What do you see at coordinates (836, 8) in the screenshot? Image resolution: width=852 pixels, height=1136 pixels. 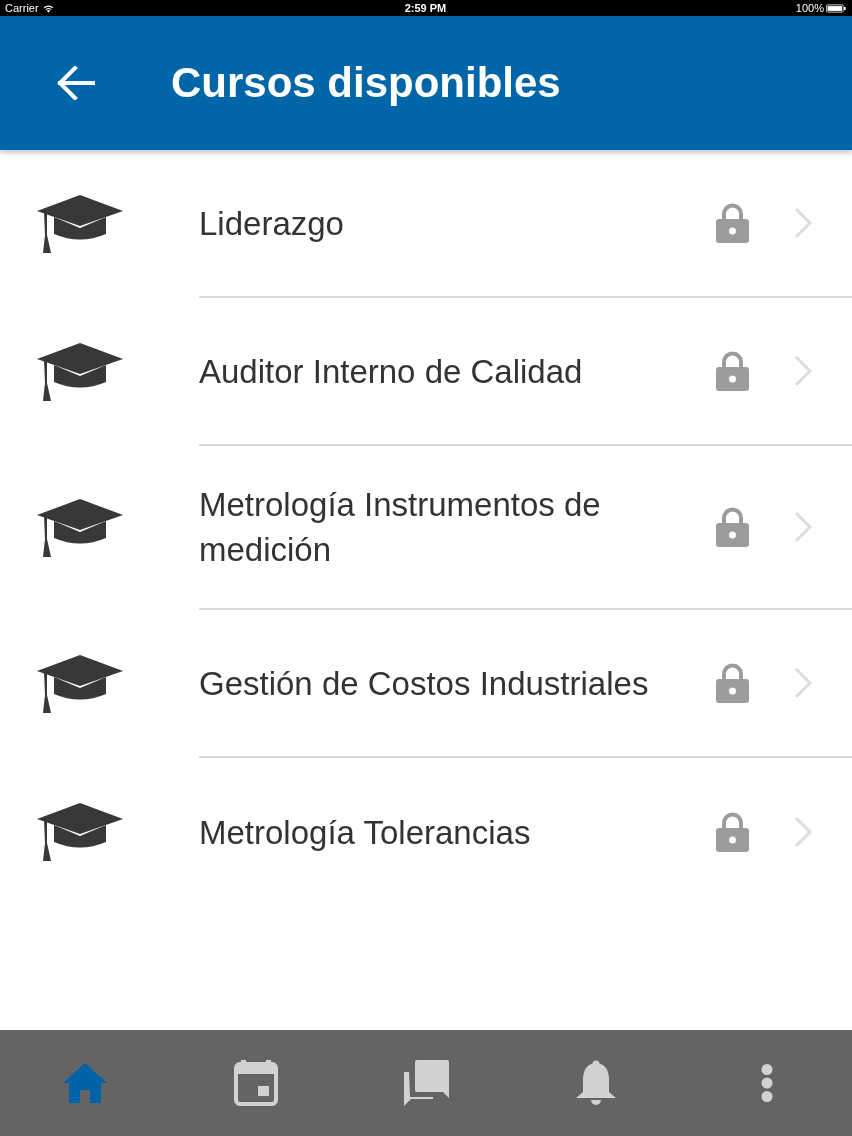 I see `battery-icon` at bounding box center [836, 8].